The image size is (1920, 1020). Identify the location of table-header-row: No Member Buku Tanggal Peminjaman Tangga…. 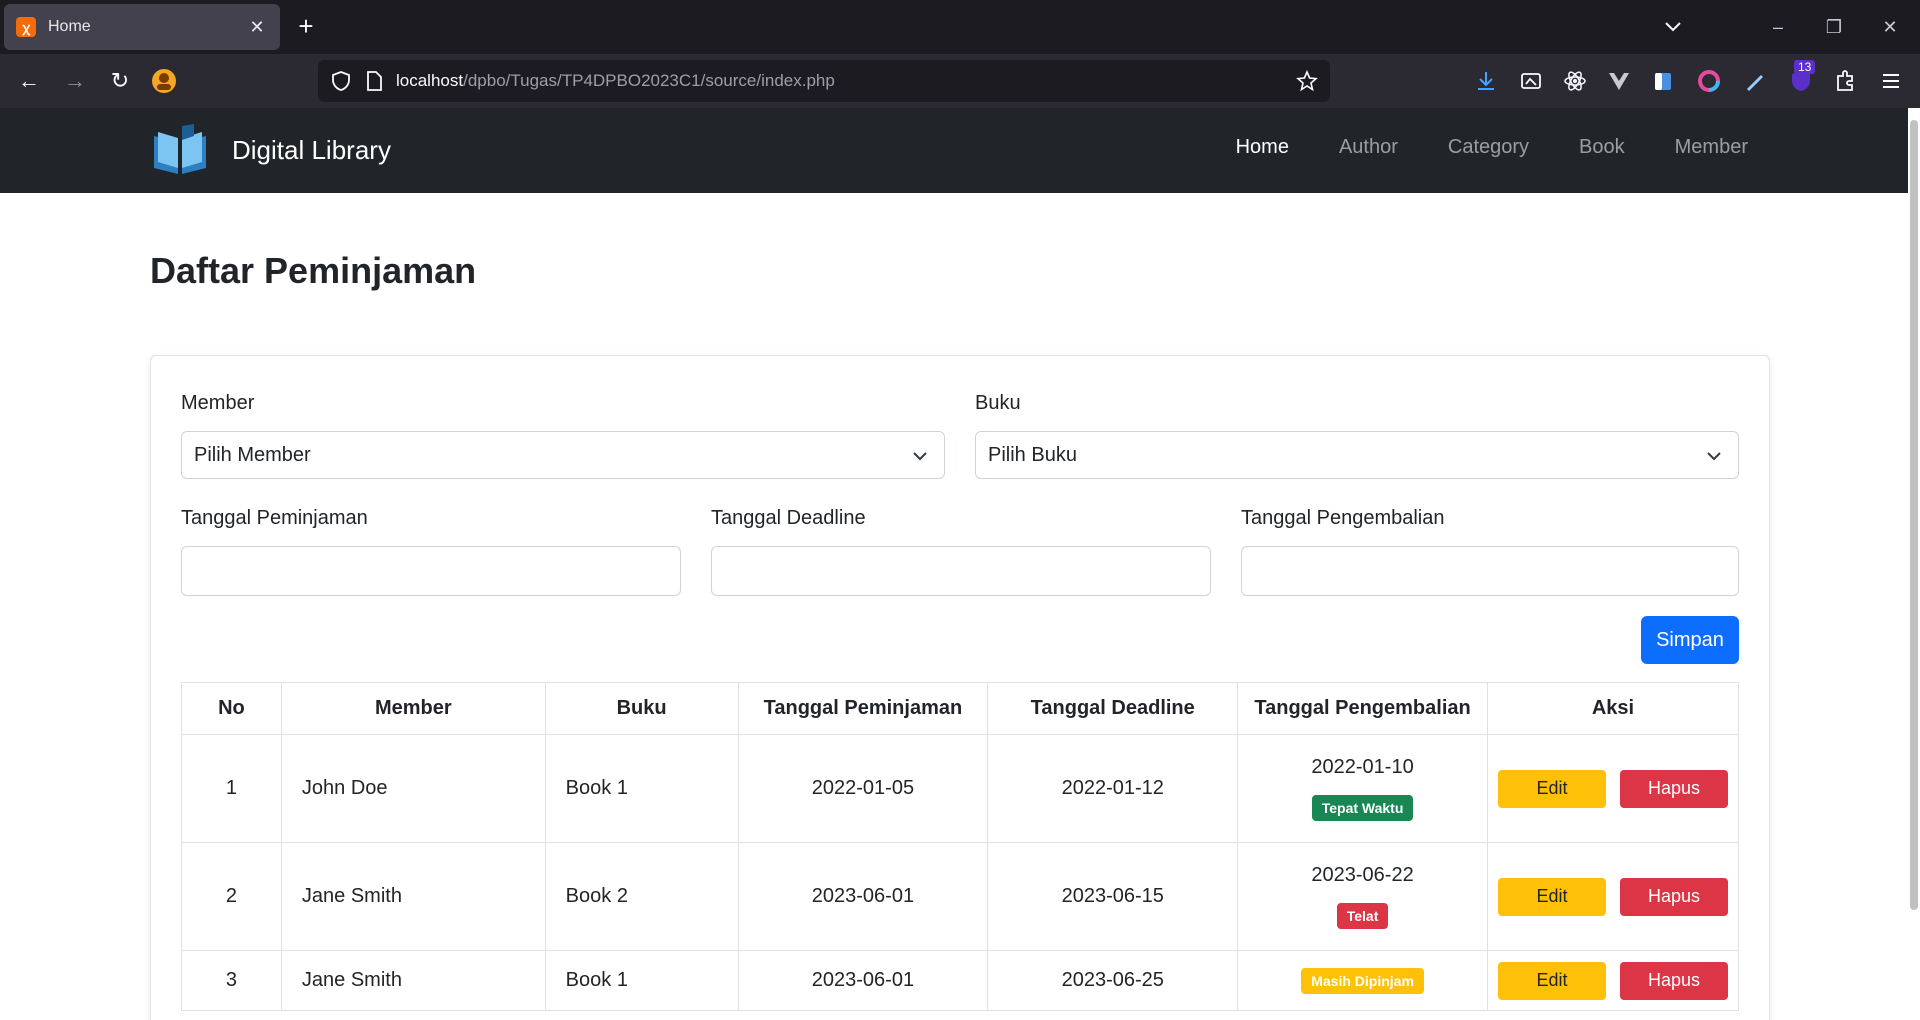
(960, 708).